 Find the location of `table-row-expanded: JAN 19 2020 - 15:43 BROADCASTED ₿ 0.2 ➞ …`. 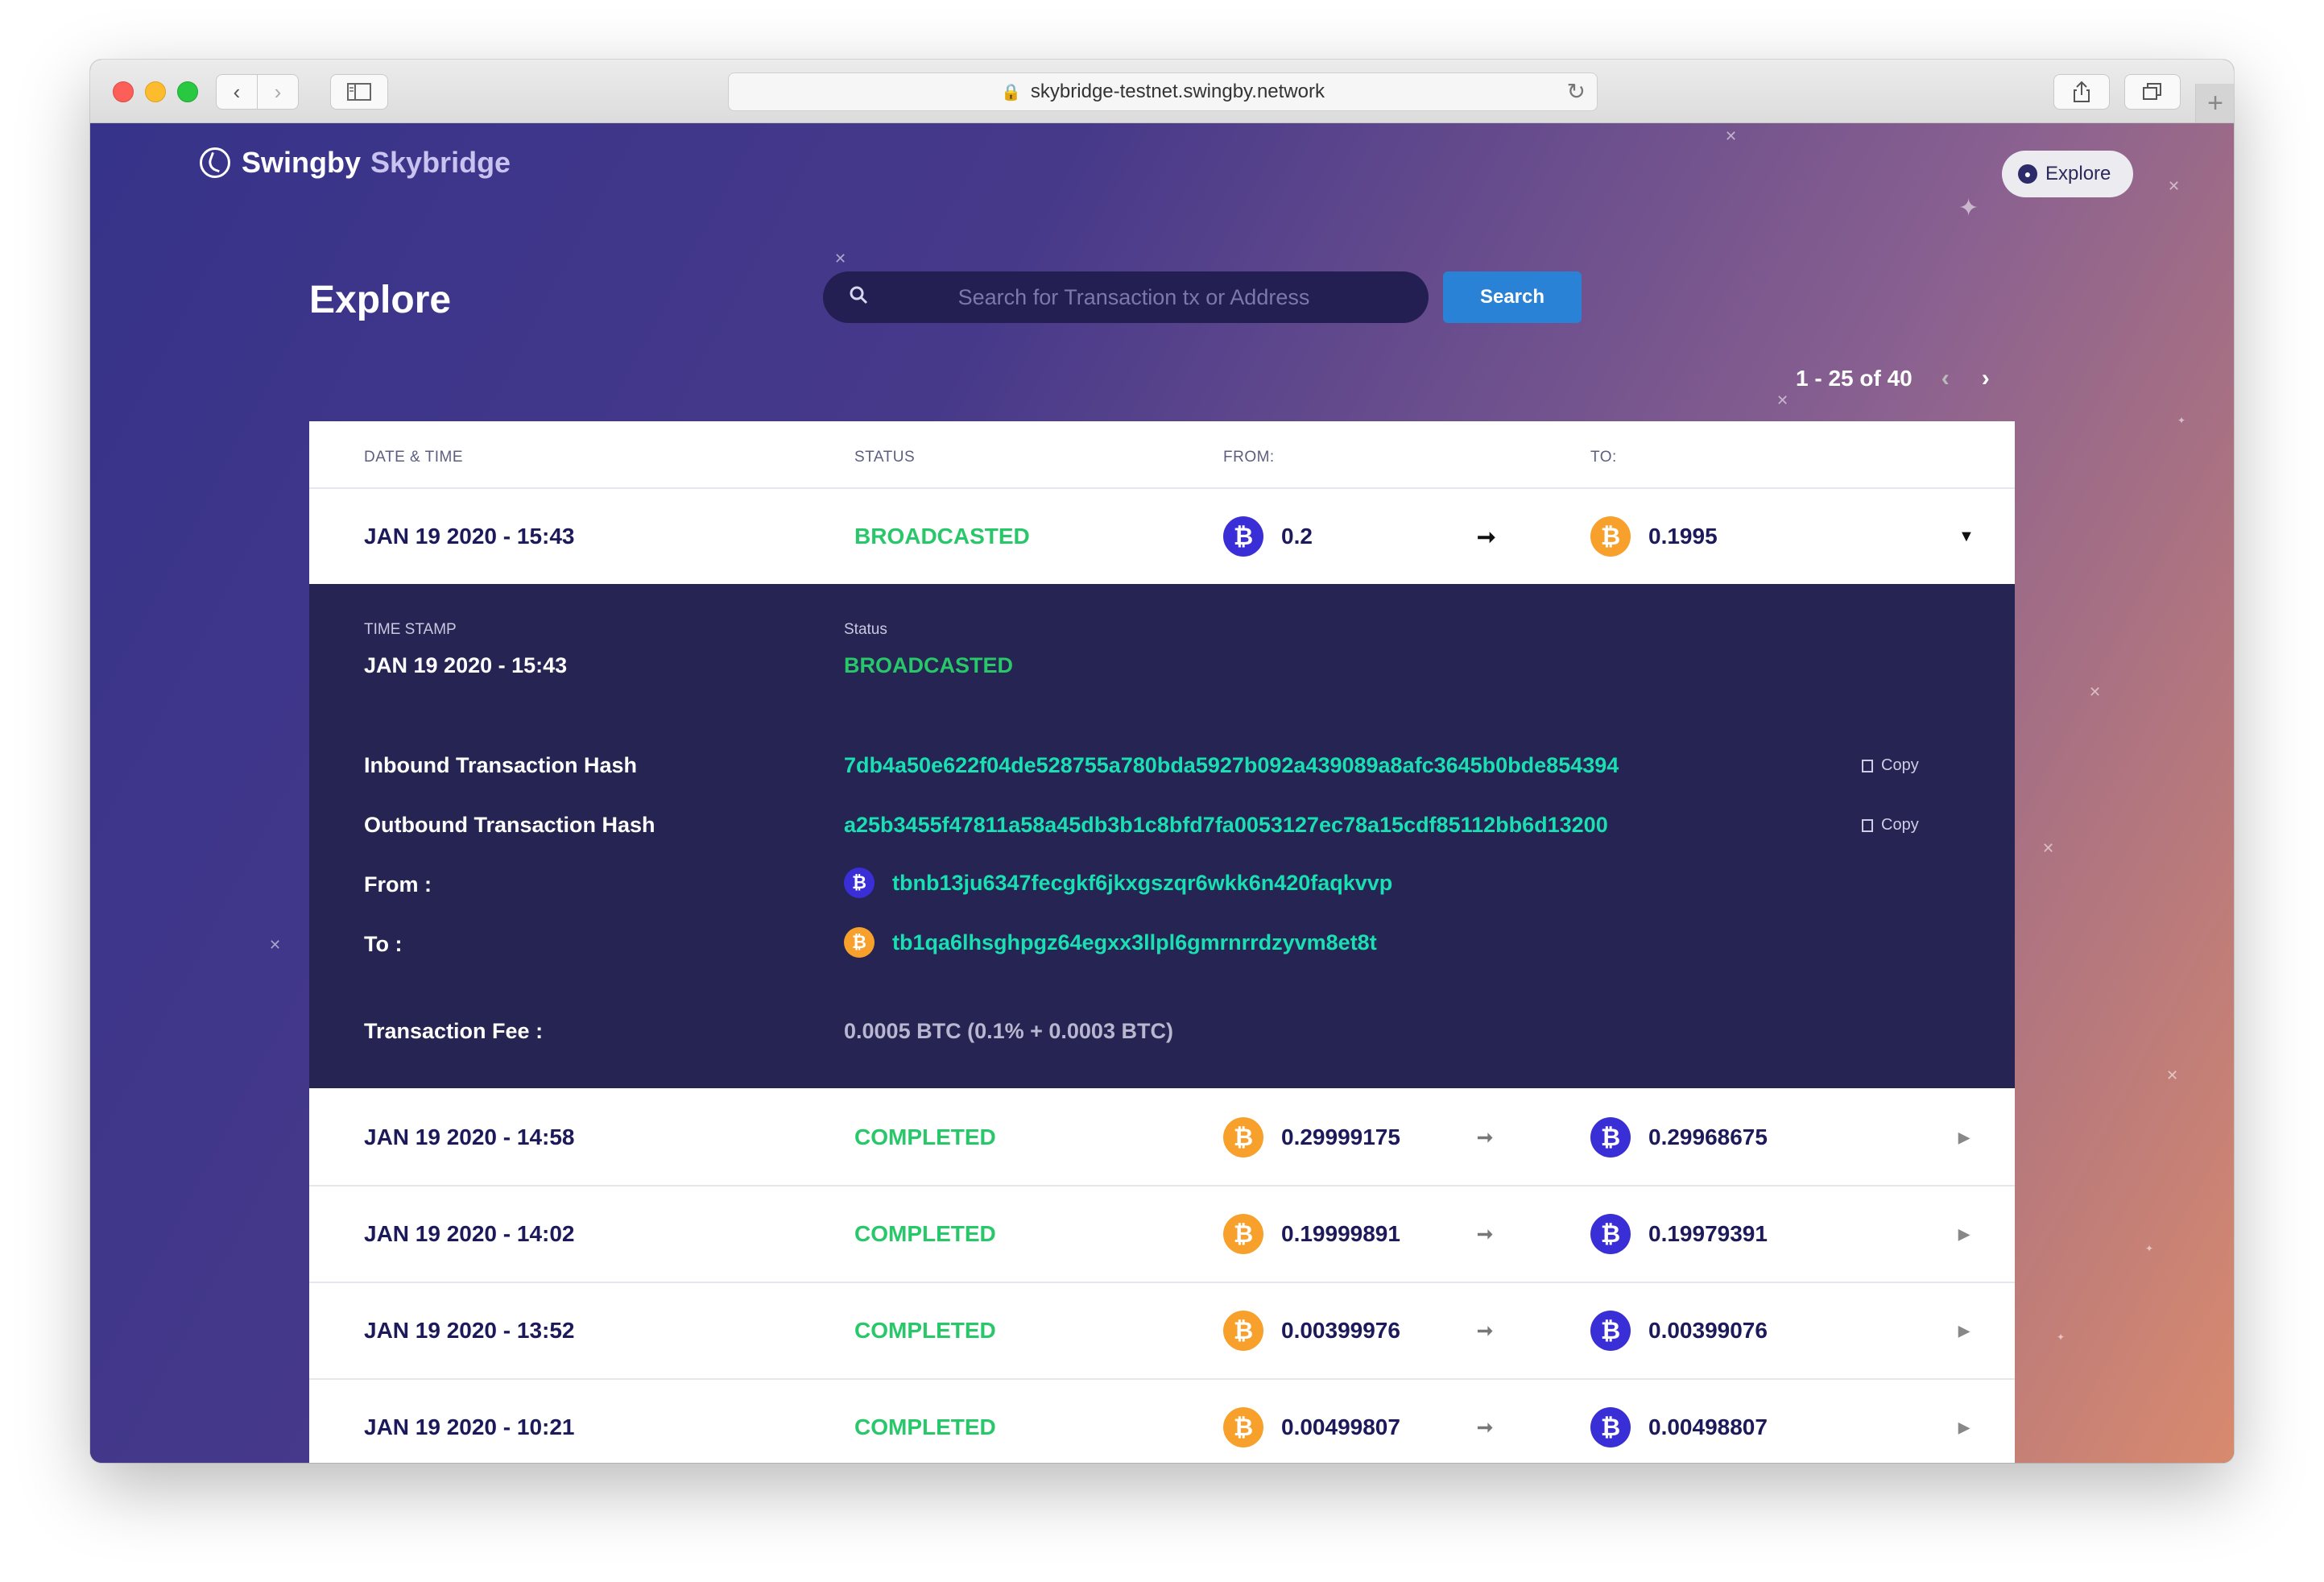

table-row-expanded: JAN 19 2020 - 15:43 BROADCASTED ₿ 0.2 ➞ … is located at coordinates (1162, 537).